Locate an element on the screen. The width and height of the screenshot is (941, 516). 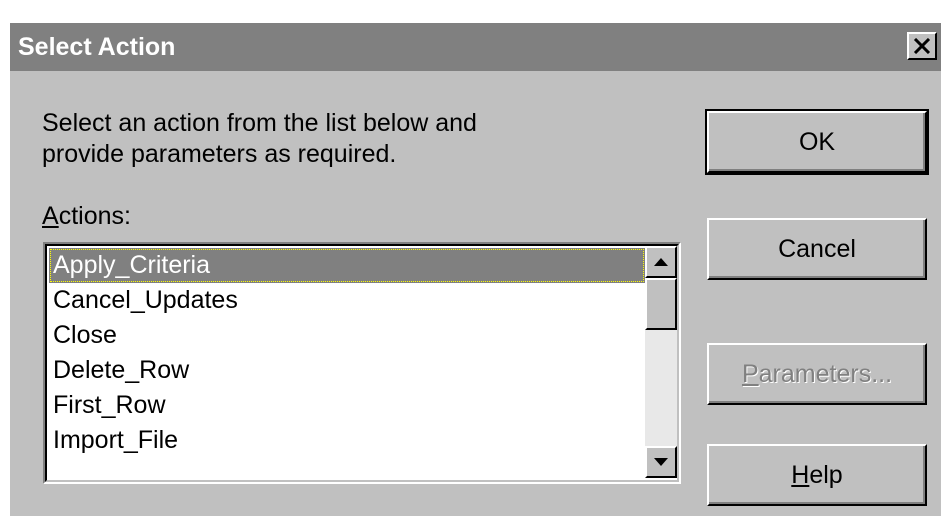
help-button-label: Help is located at coordinates (816, 475).